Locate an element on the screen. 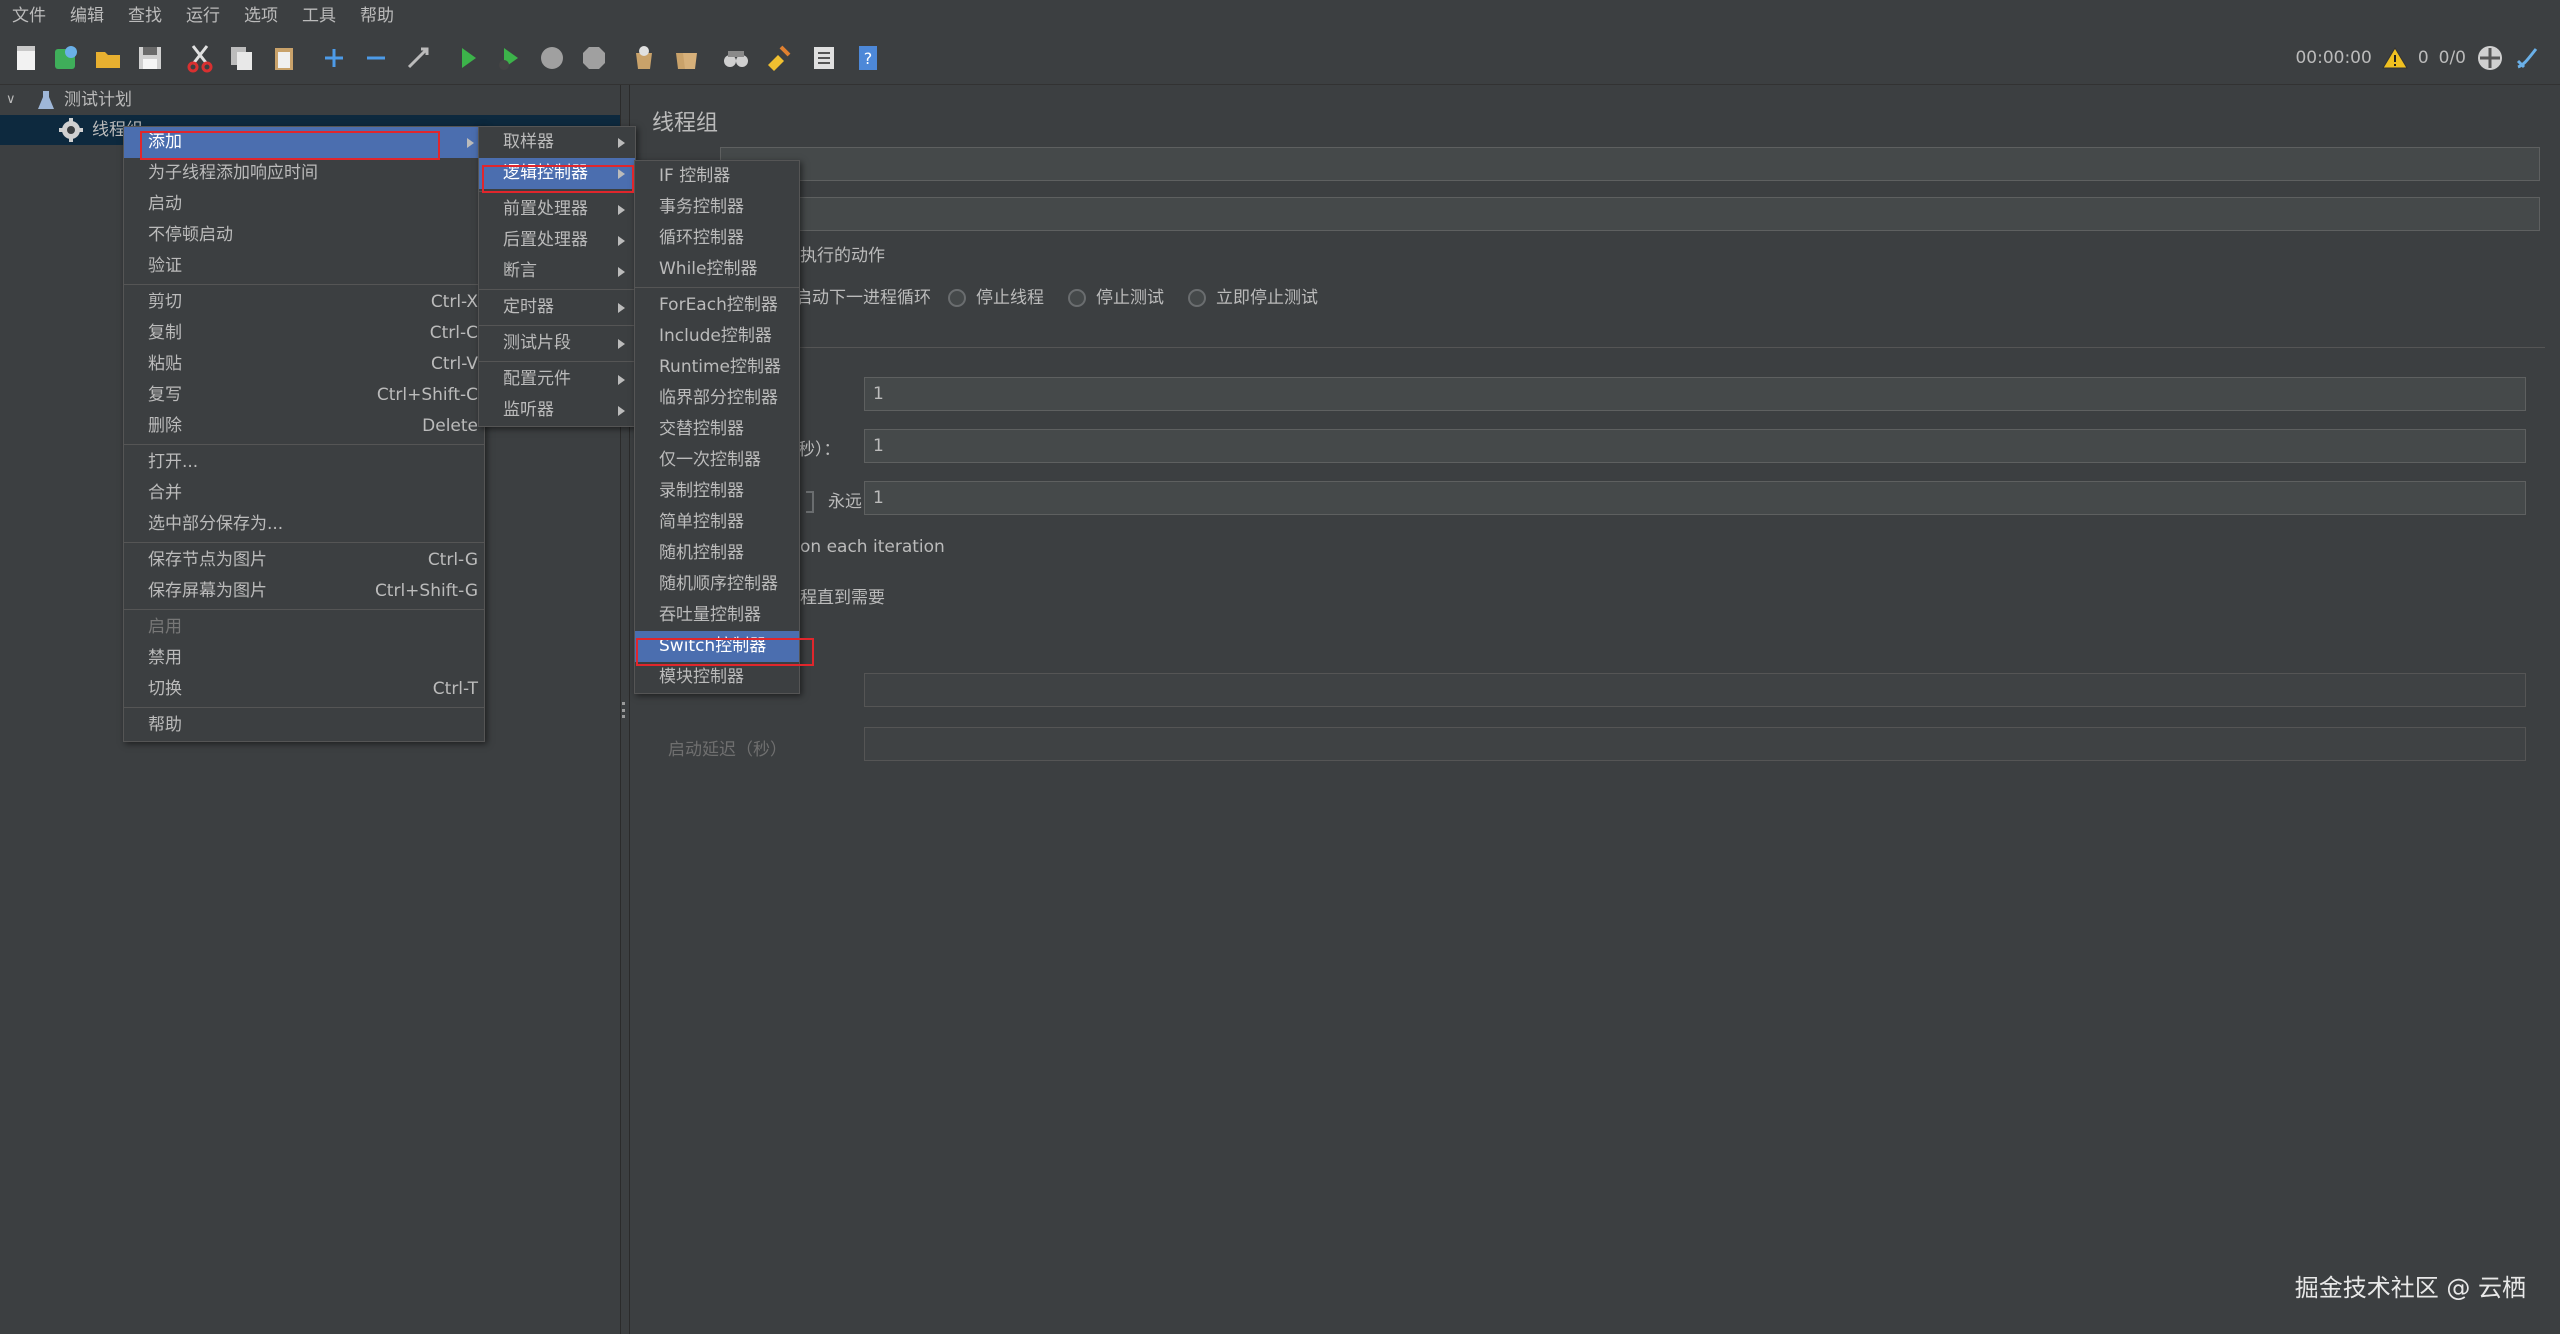 Image resolution: width=2560 pixels, height=1334 pixels. collapse-icon is located at coordinates (376, 58).